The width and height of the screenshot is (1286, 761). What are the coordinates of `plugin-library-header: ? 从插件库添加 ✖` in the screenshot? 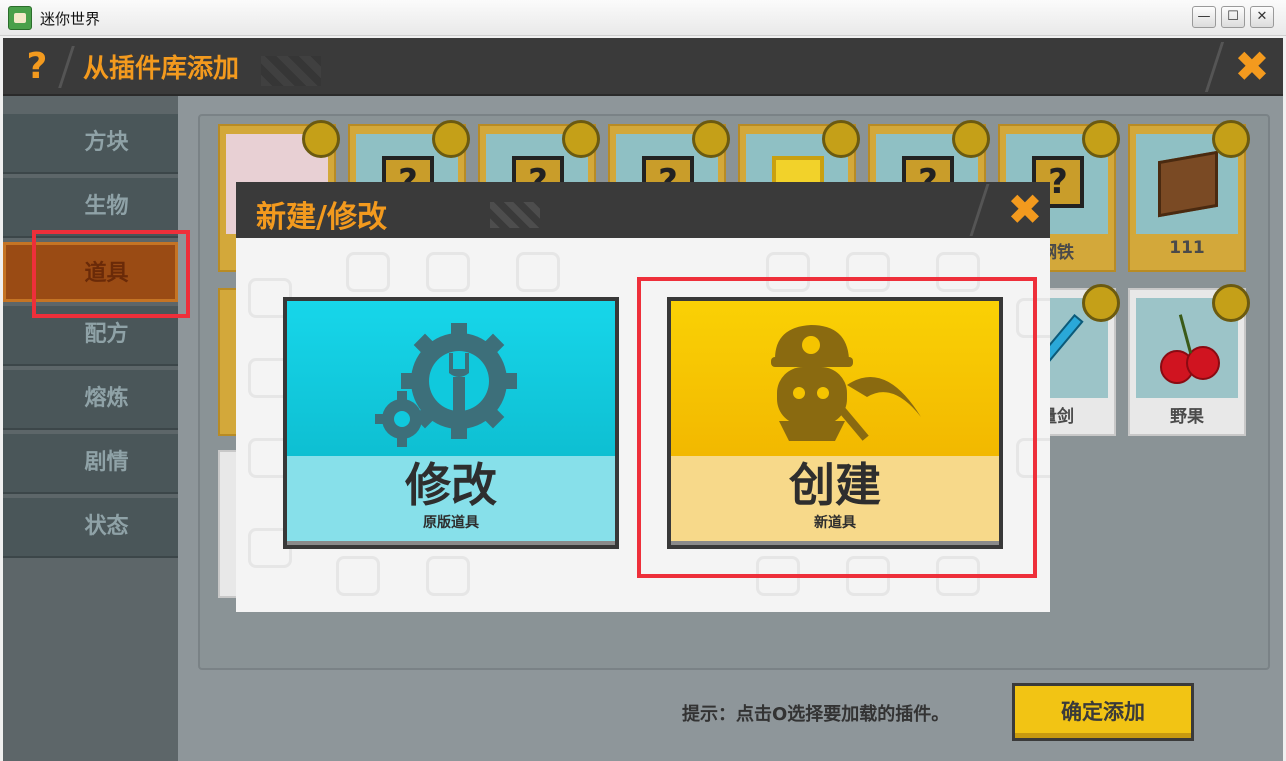 It's located at (643, 67).